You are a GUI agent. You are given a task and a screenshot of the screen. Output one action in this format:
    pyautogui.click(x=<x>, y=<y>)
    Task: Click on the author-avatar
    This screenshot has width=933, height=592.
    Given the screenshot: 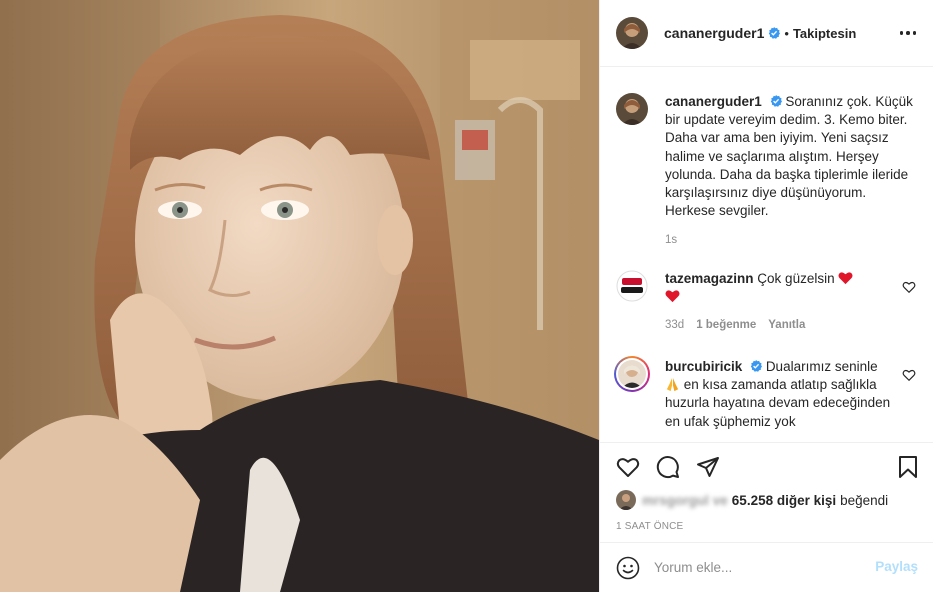 What is the action you would take?
    pyautogui.click(x=632, y=33)
    